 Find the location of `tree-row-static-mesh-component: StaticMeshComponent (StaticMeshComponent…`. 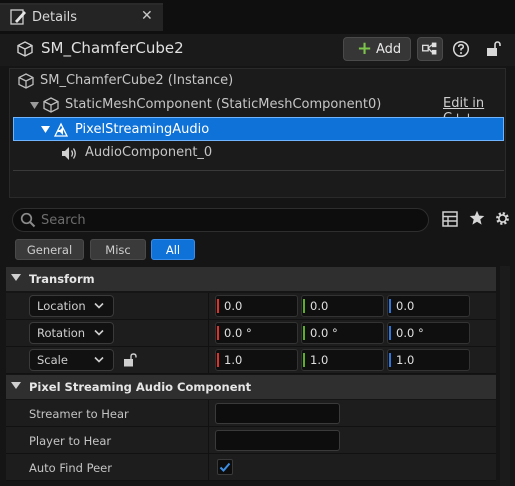

tree-row-static-mesh-component: StaticMeshComponent (StaticMeshComponent… is located at coordinates (258, 109).